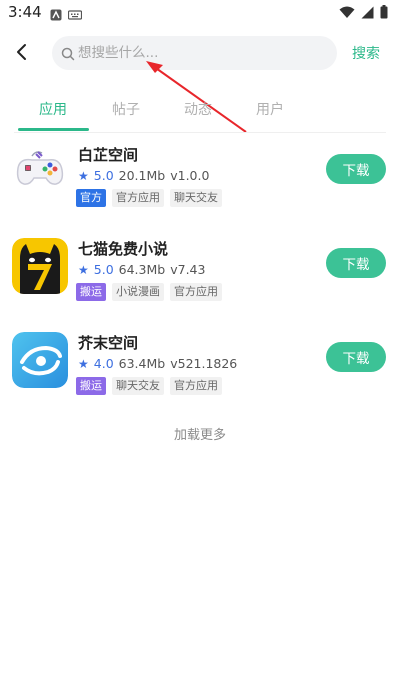 Image resolution: width=400 pixels, height=699 pixels. I want to click on load-more-button: 加载更多, so click(200, 433).